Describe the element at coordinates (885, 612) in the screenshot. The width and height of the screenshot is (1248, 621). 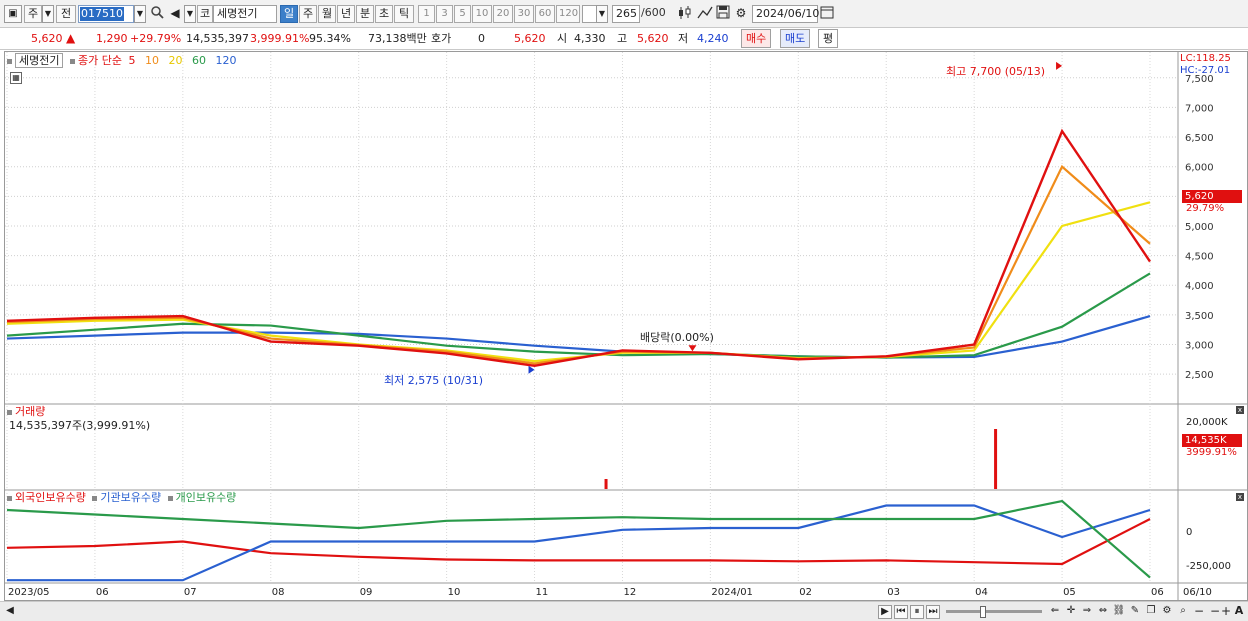
I see `play-icon: ▶` at that location.